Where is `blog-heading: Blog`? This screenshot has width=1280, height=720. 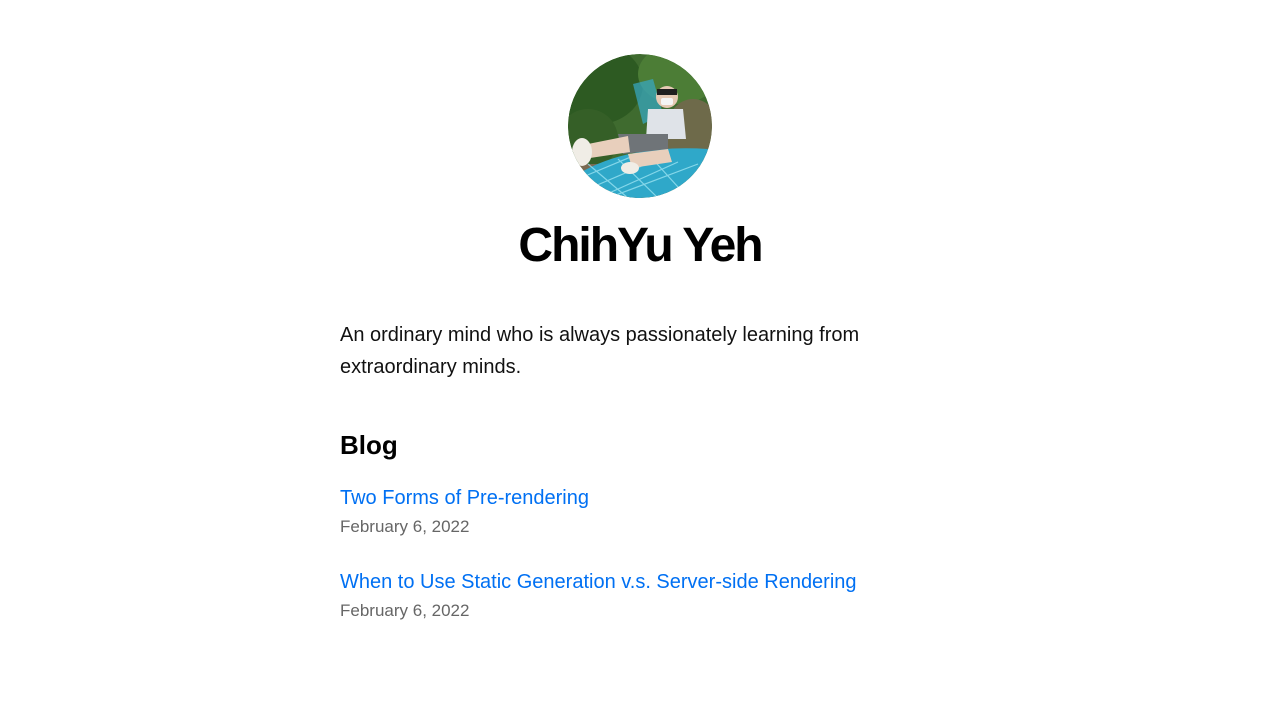 blog-heading: Blog is located at coordinates (369, 445).